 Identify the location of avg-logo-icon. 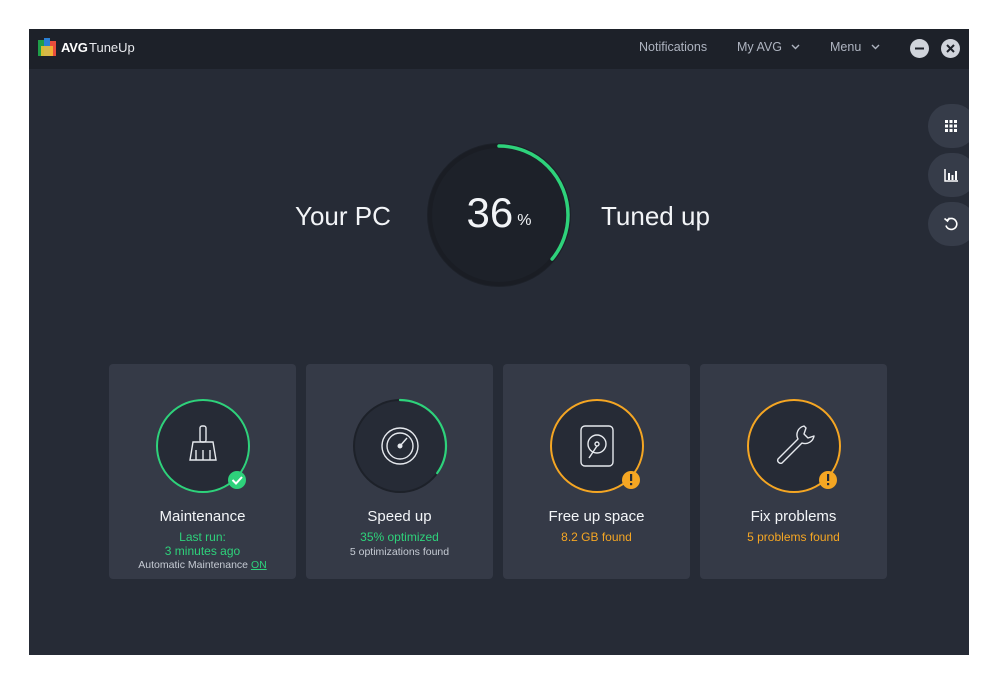
(47, 47).